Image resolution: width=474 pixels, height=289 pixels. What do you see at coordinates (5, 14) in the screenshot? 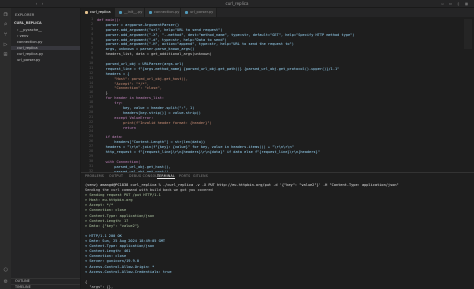
I see `files-icon: ❐` at bounding box center [5, 14].